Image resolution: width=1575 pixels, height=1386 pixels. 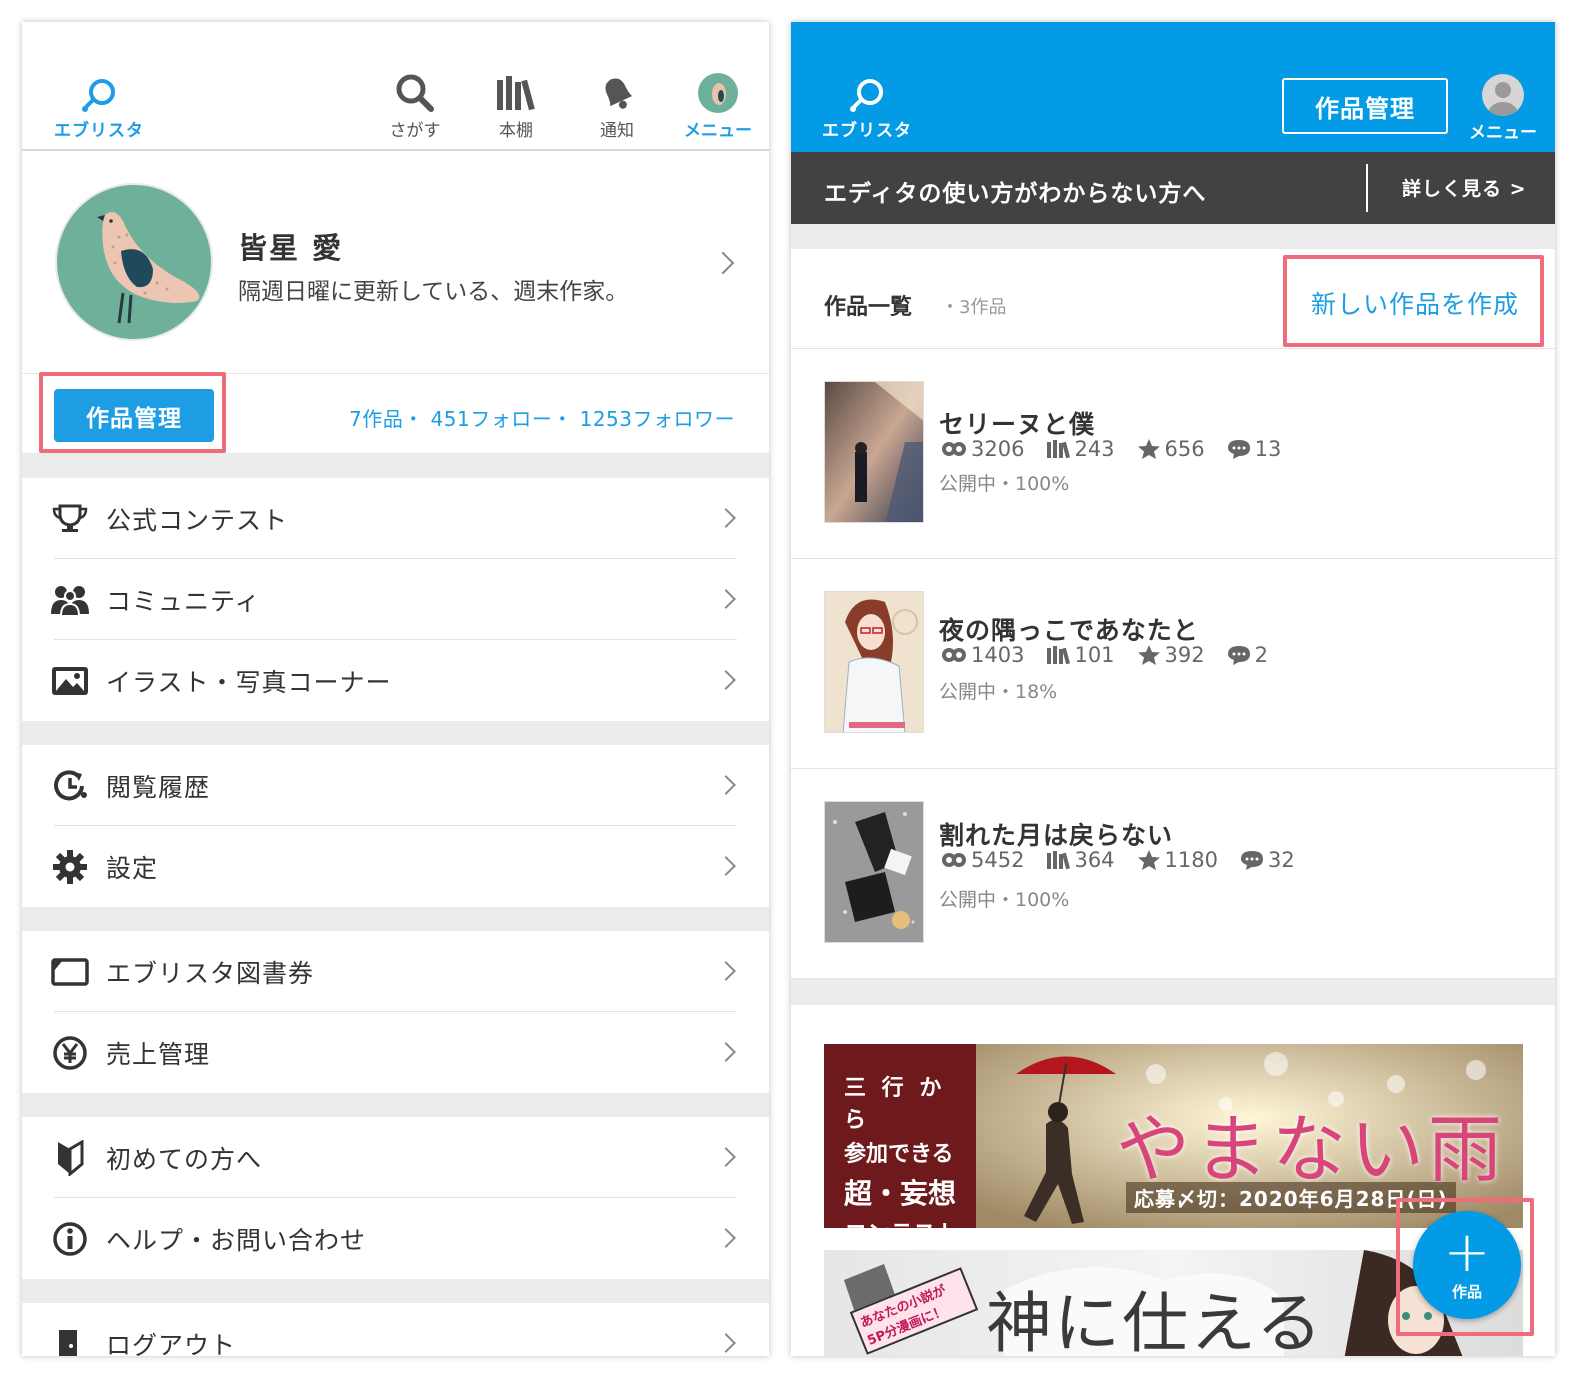 I want to click on yen-icon, so click(x=70, y=1053).